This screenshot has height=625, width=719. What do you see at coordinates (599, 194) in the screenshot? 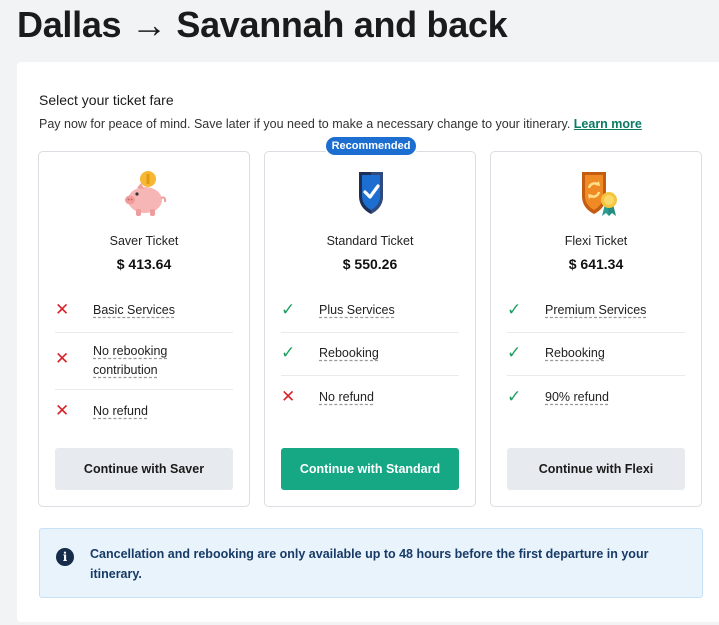
I see `flexi-badge-icon` at bounding box center [599, 194].